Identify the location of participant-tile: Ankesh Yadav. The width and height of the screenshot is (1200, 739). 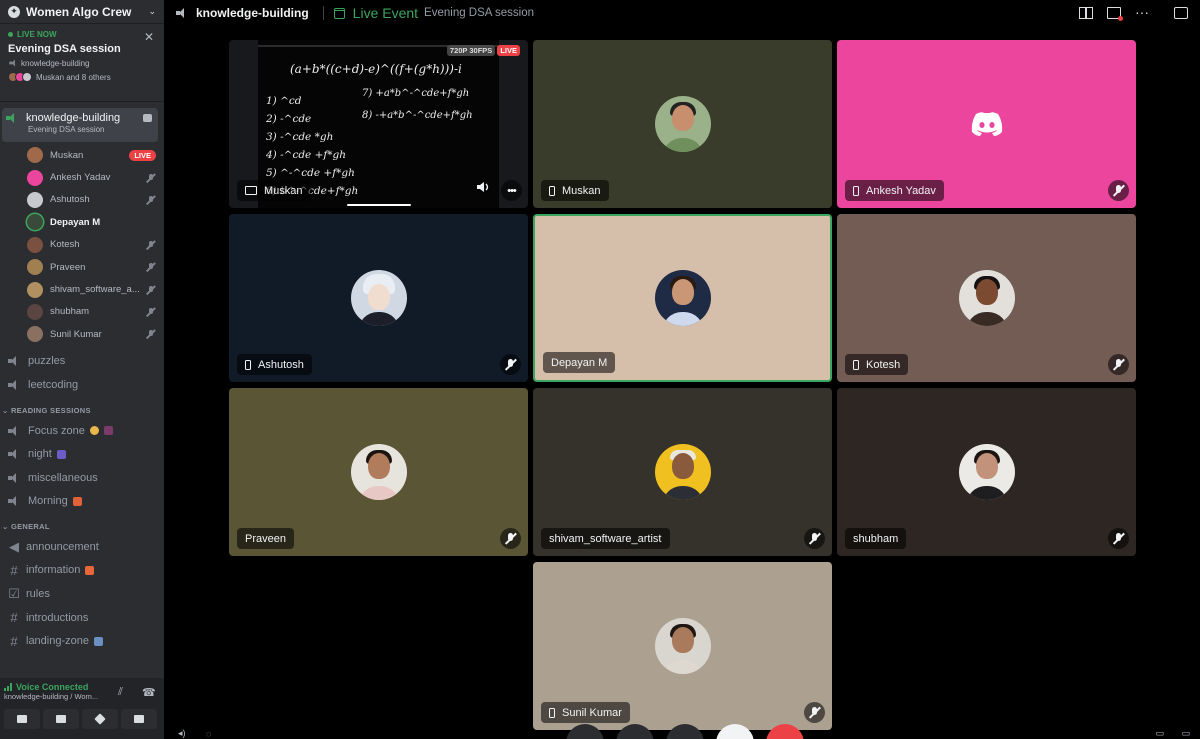
(986, 124).